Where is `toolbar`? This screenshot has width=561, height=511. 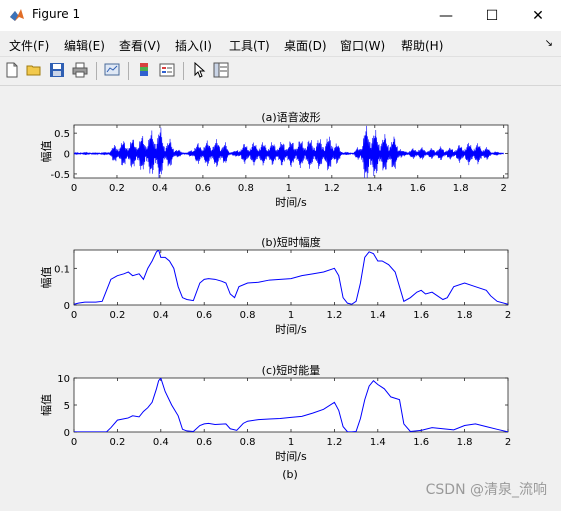 toolbar is located at coordinates (280, 71).